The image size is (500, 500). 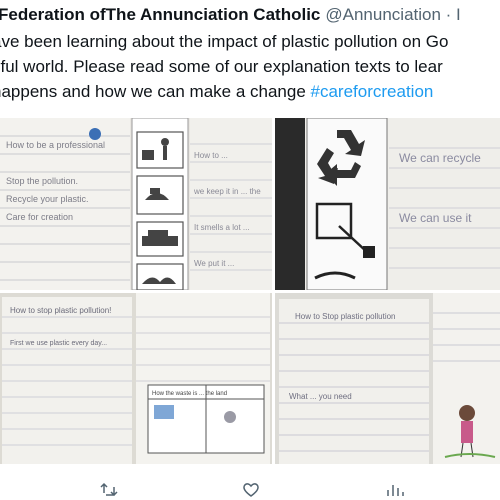 I want to click on views-button, so click(x=399, y=490).